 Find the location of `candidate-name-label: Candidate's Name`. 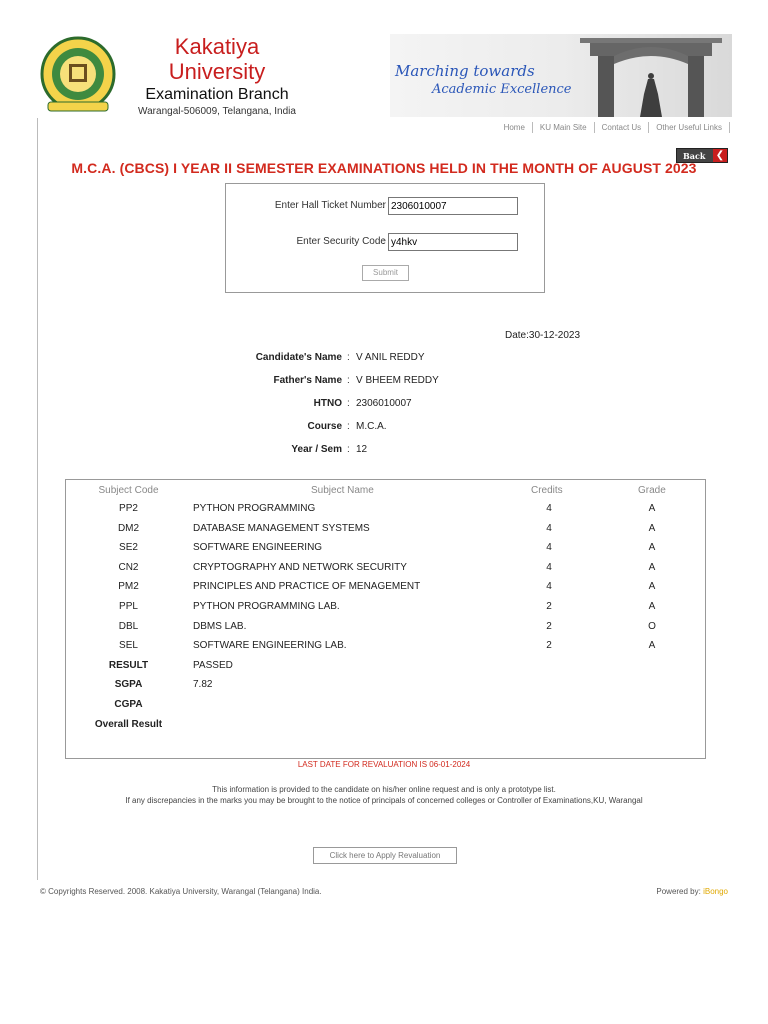

candidate-name-label: Candidate's Name is located at coordinates (298, 357).